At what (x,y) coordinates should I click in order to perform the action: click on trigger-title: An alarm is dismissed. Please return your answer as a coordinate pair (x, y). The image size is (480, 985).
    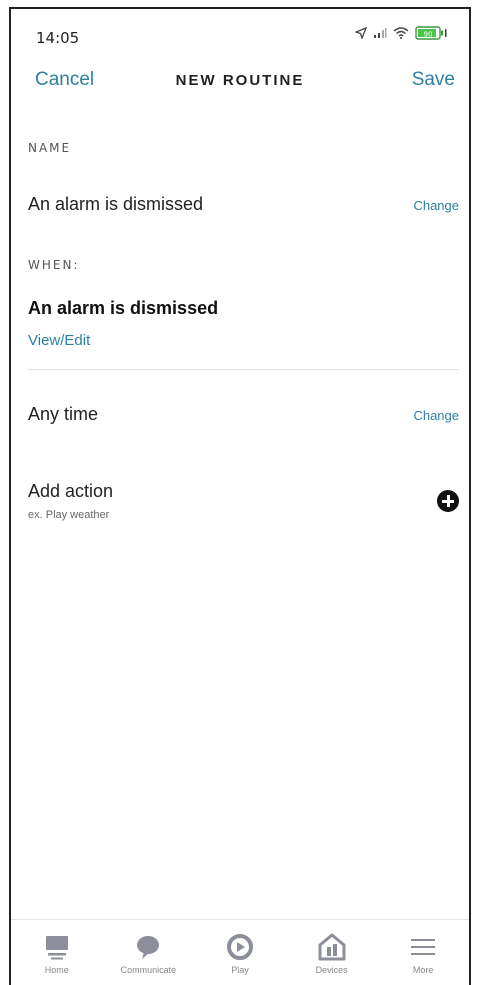
    Looking at the image, I should click on (123, 308).